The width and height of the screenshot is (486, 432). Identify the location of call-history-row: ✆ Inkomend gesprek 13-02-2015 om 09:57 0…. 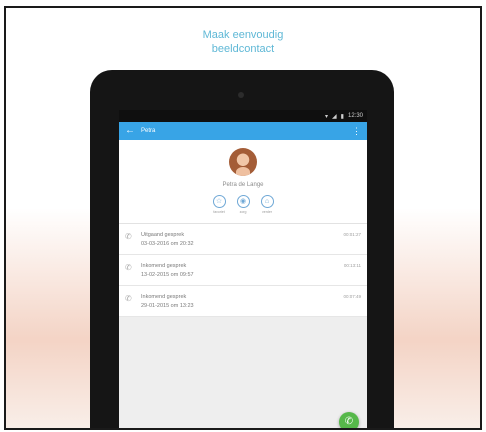
(243, 270).